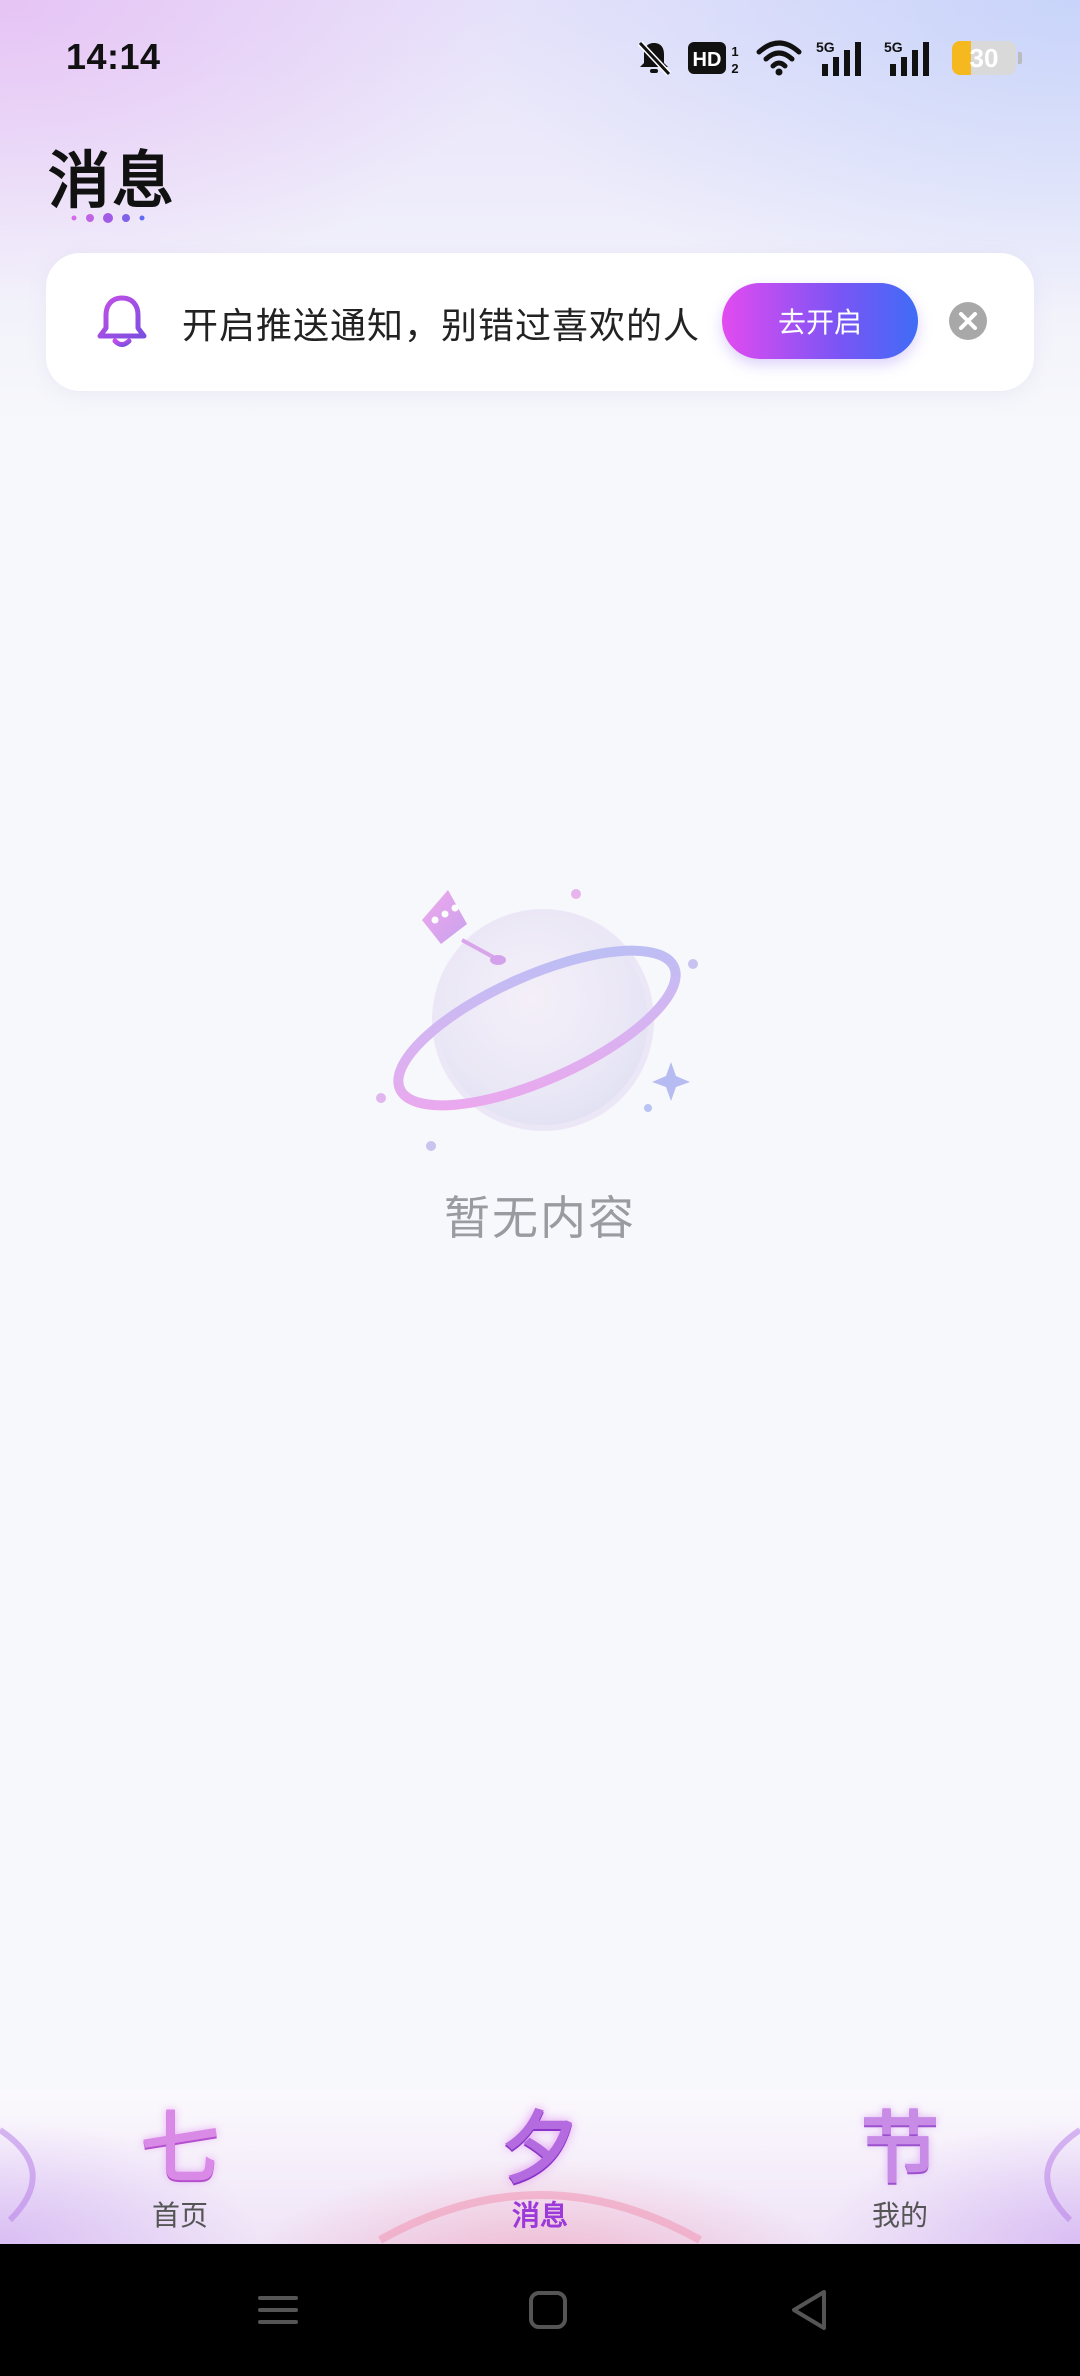  What do you see at coordinates (820, 321) in the screenshot?
I see `enable-notifications-button: 去开启` at bounding box center [820, 321].